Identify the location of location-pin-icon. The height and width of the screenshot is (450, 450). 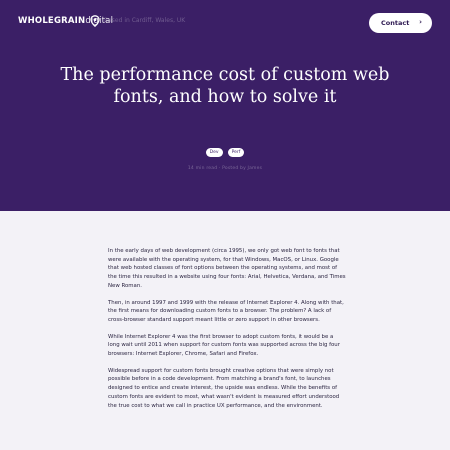
(95, 21).